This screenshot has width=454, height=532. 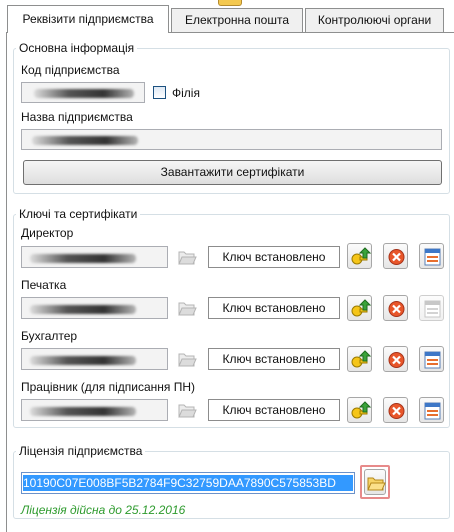 I want to click on company-code-field, so click(x=83, y=92).